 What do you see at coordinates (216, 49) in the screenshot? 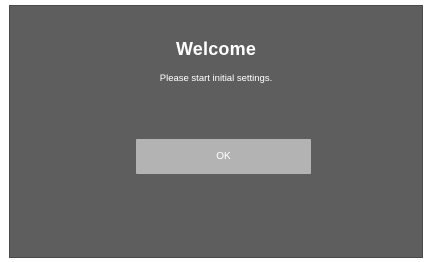
I see `welcome-title: Welcome` at bounding box center [216, 49].